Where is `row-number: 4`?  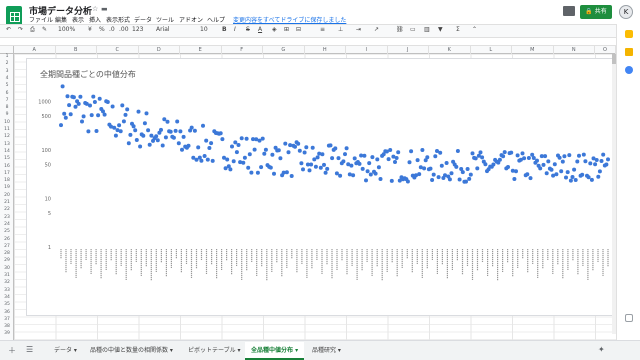 row-number: 4 is located at coordinates (7, 78).